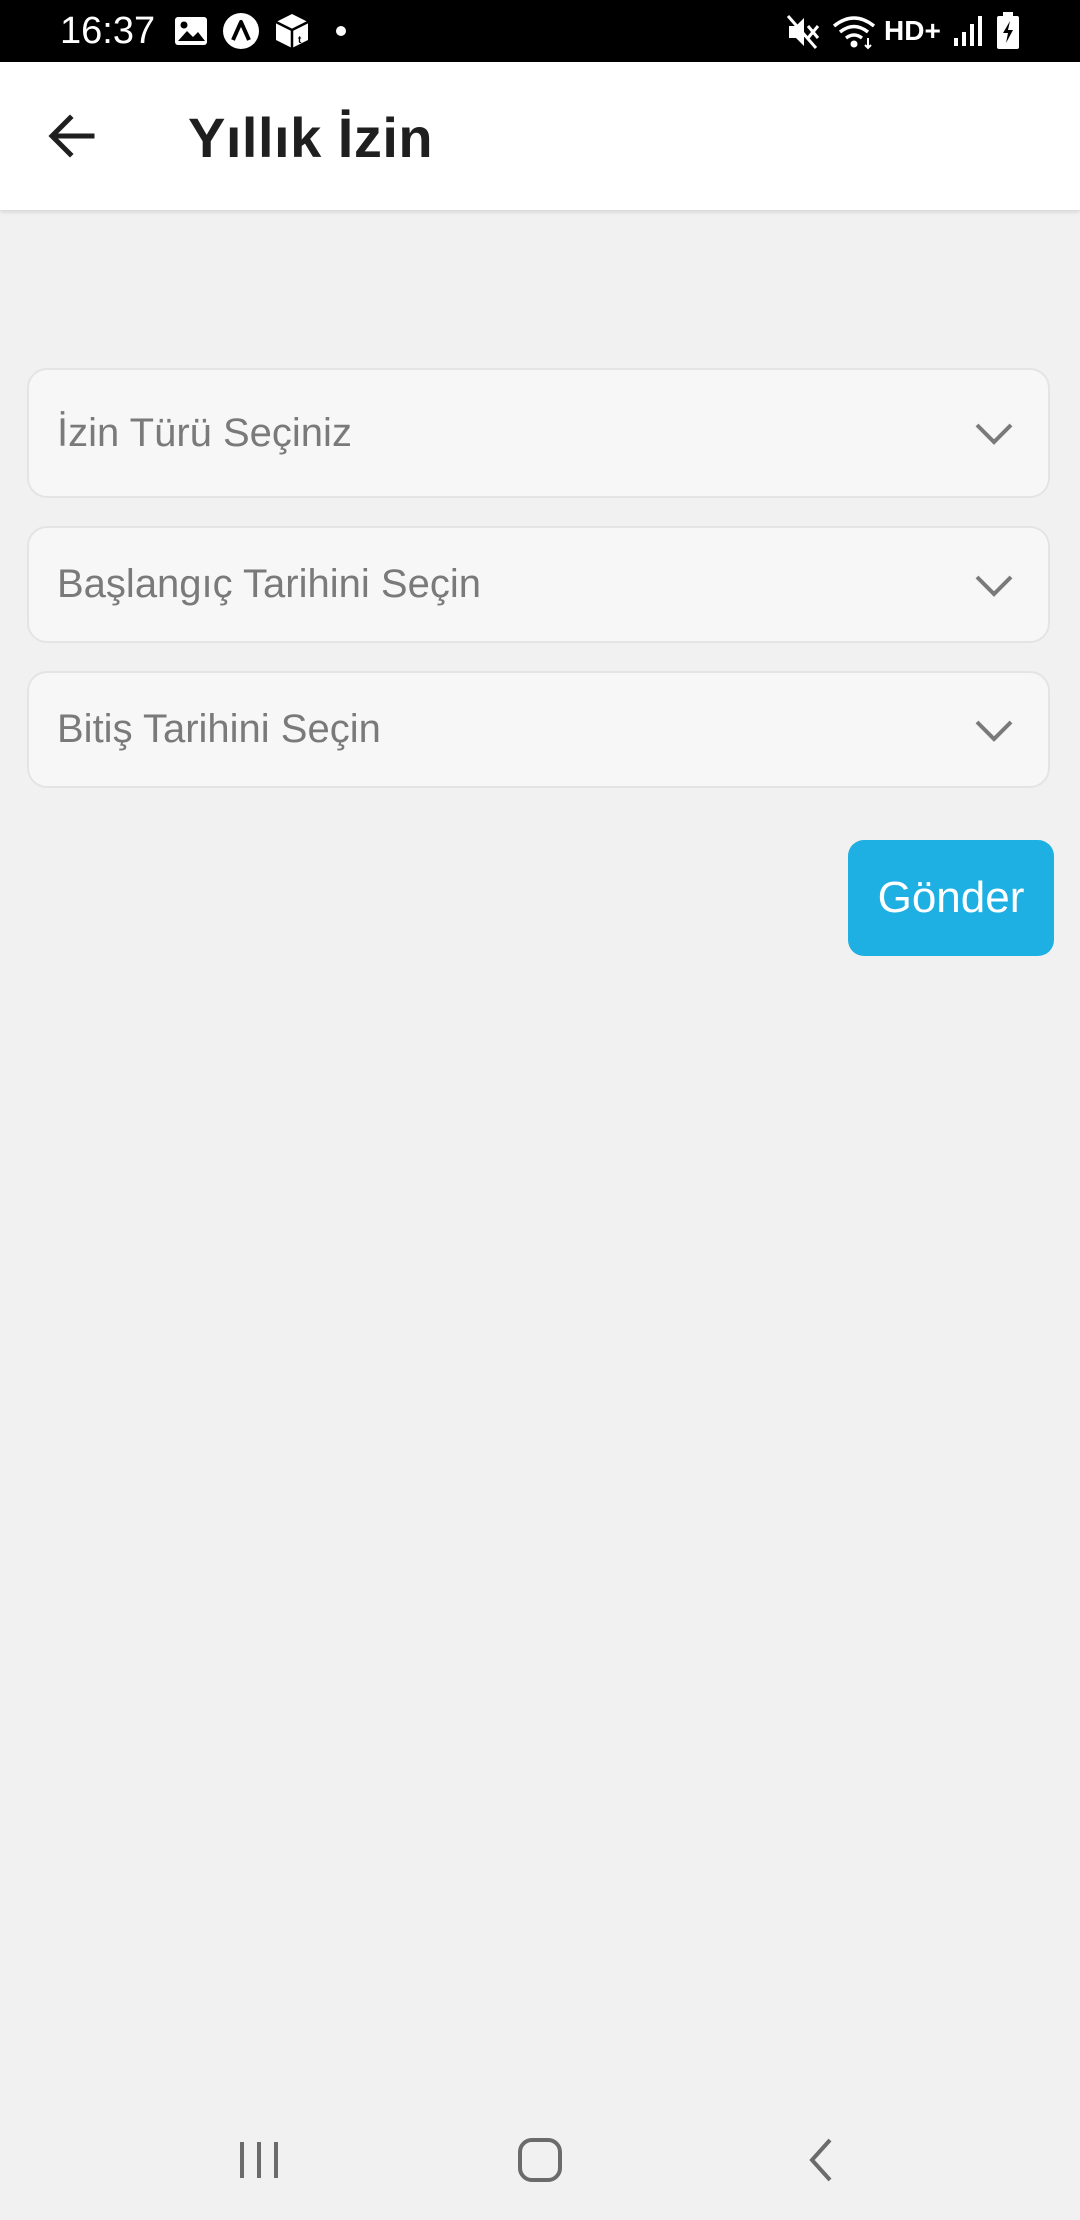  Describe the element at coordinates (538, 584) in the screenshot. I see `start-date-select: Başlangıç Tarihini Seçin` at that location.